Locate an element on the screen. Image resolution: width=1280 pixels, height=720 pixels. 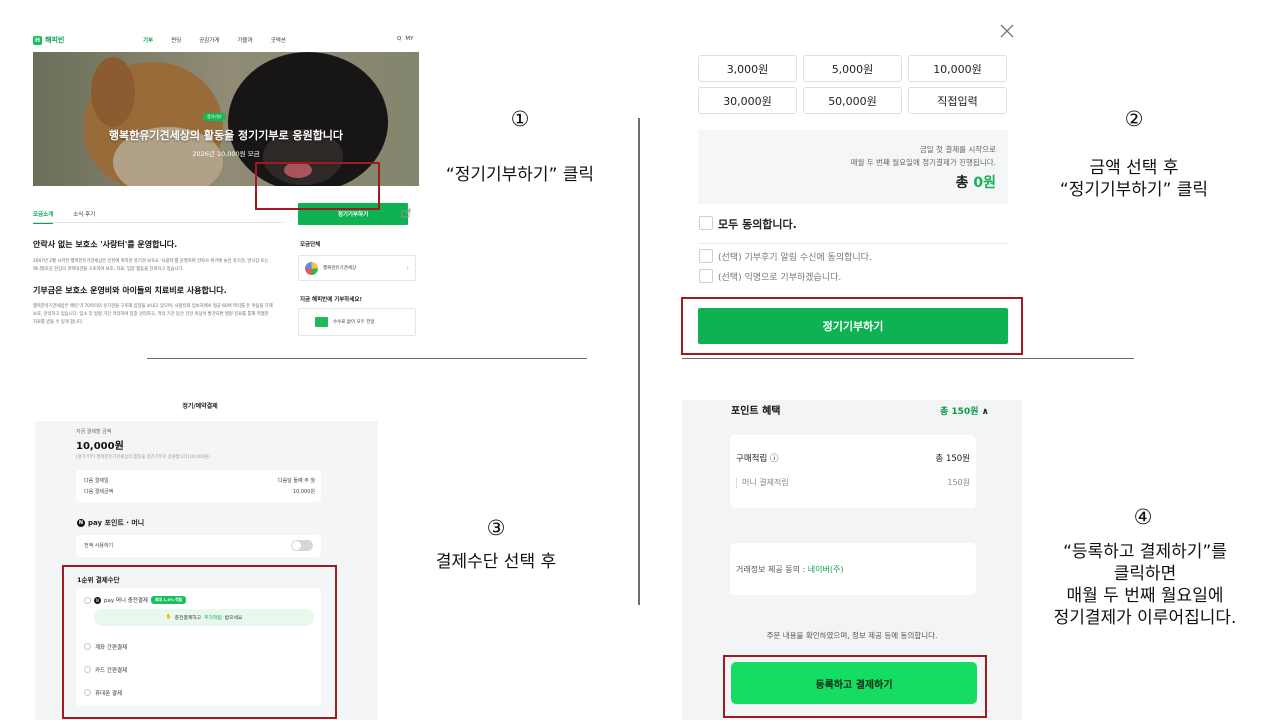
happybean-logo: H 해피빈 is located at coordinates (48, 40).